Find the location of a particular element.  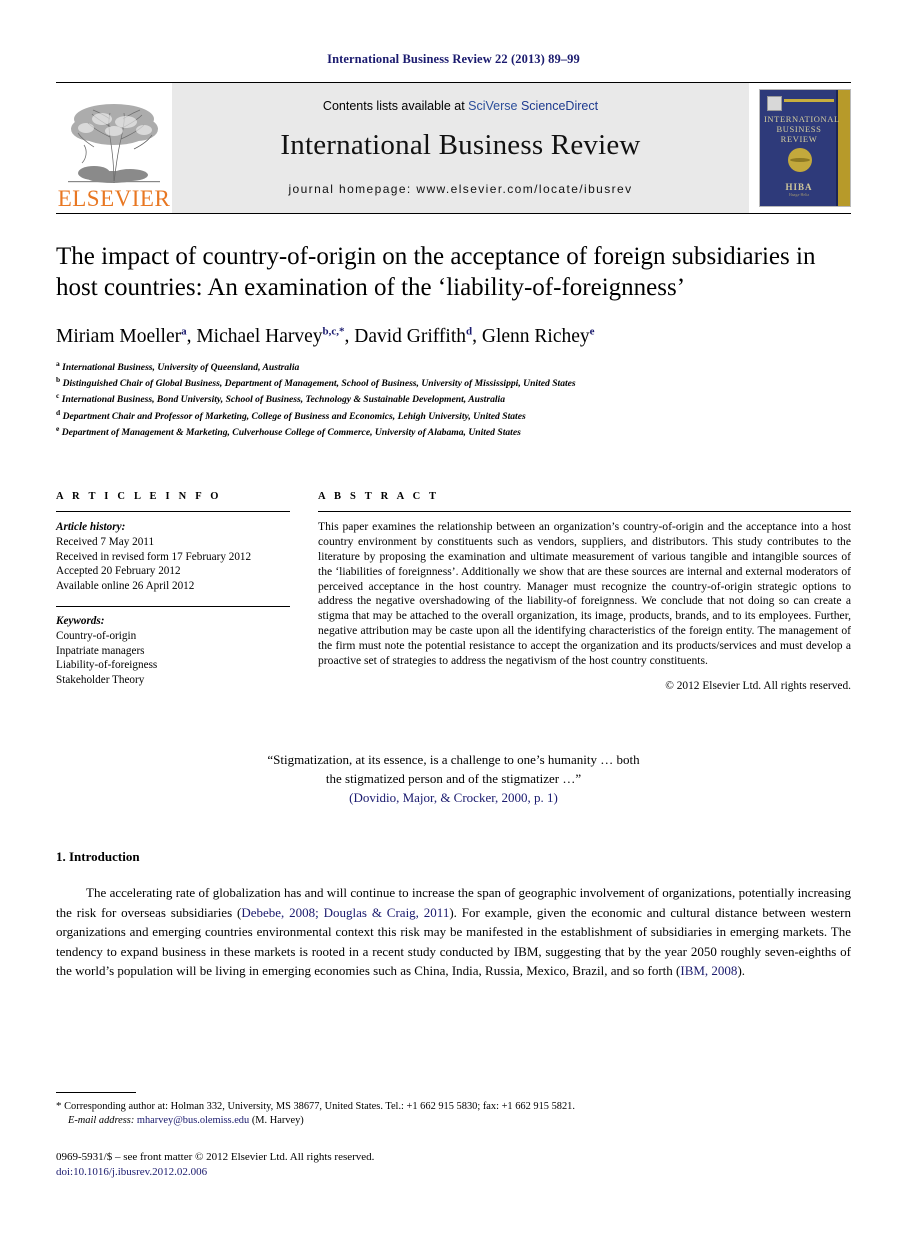

keyword-3: Liability-of-foreigness is located at coordinates (107, 665).